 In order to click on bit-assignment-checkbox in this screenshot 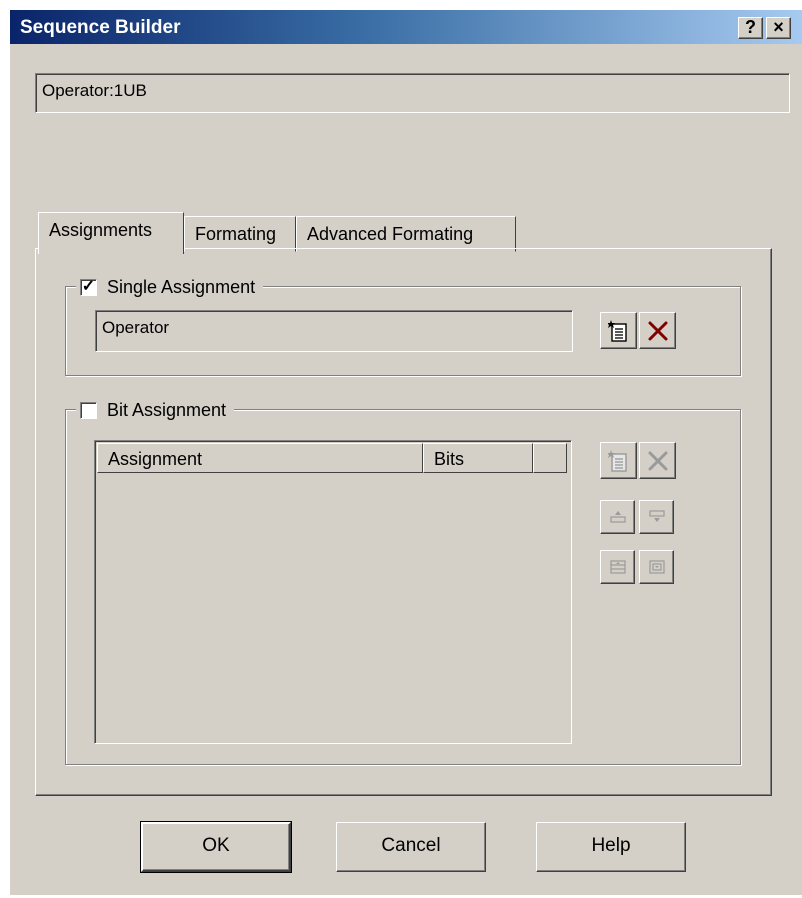, I will do `click(88, 410)`.